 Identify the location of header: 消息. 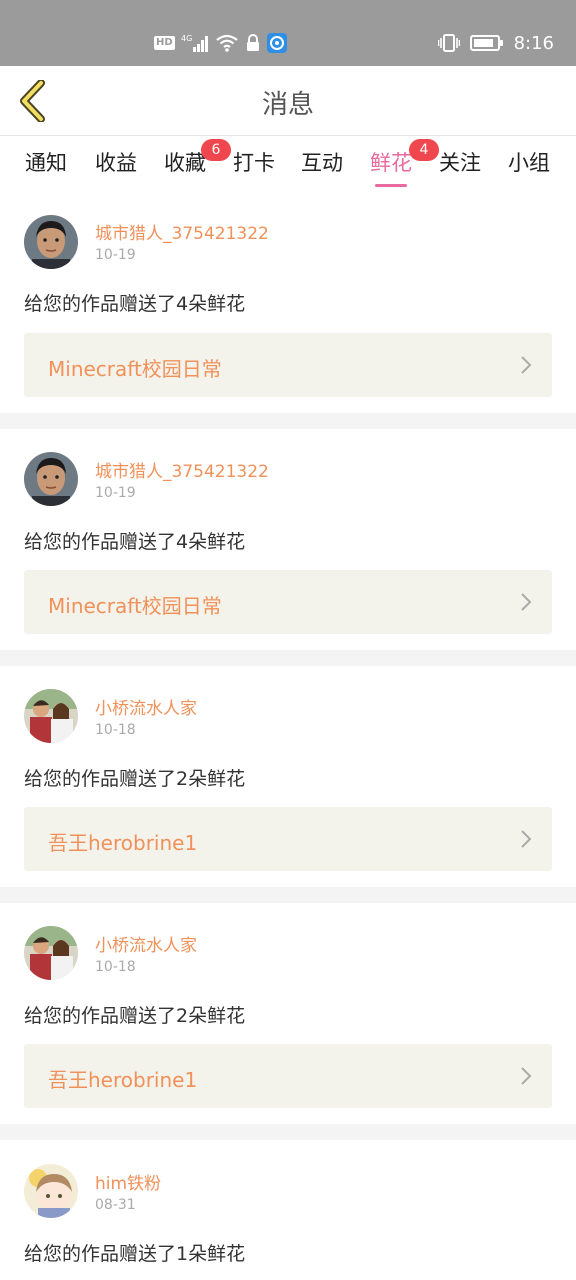
(288, 101).